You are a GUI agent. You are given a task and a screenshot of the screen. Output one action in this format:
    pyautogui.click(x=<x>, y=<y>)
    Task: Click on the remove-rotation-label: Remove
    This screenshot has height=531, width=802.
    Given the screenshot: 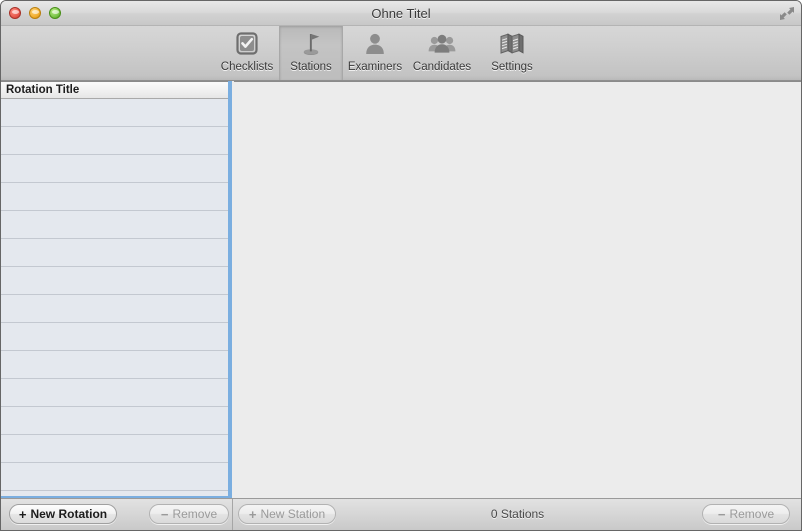 What is the action you would take?
    pyautogui.click(x=195, y=514)
    